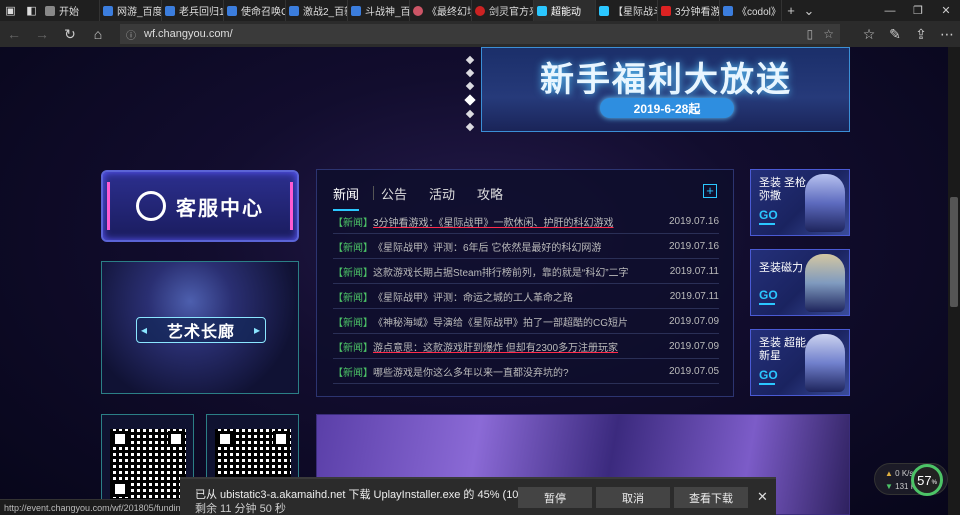 The height and width of the screenshot is (515, 960). I want to click on restore-icon: ❐, so click(918, 10).